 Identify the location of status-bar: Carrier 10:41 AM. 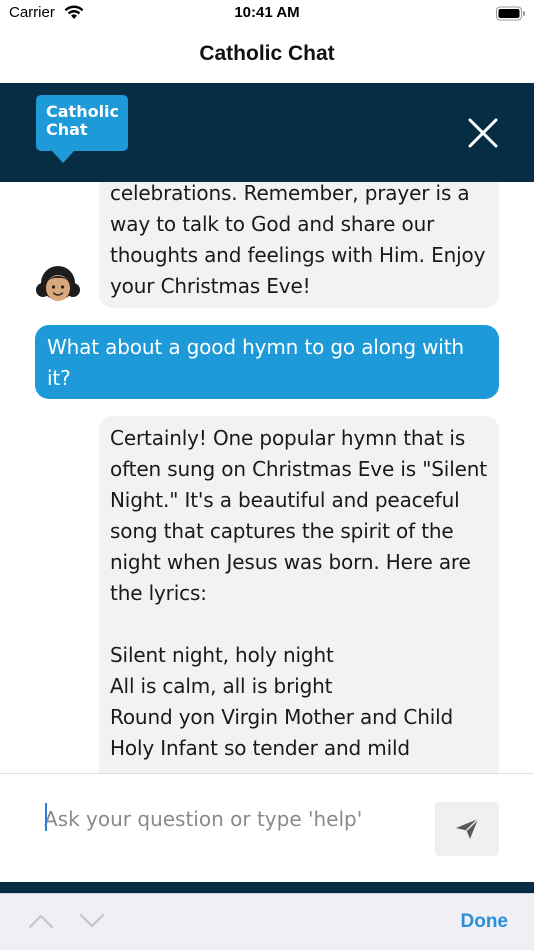
(267, 14).